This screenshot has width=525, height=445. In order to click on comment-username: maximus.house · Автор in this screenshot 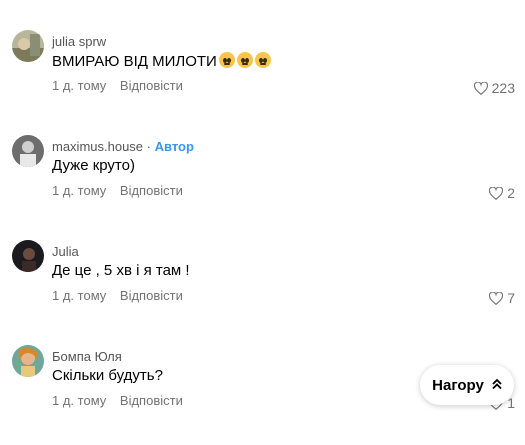, I will do `click(123, 146)`.